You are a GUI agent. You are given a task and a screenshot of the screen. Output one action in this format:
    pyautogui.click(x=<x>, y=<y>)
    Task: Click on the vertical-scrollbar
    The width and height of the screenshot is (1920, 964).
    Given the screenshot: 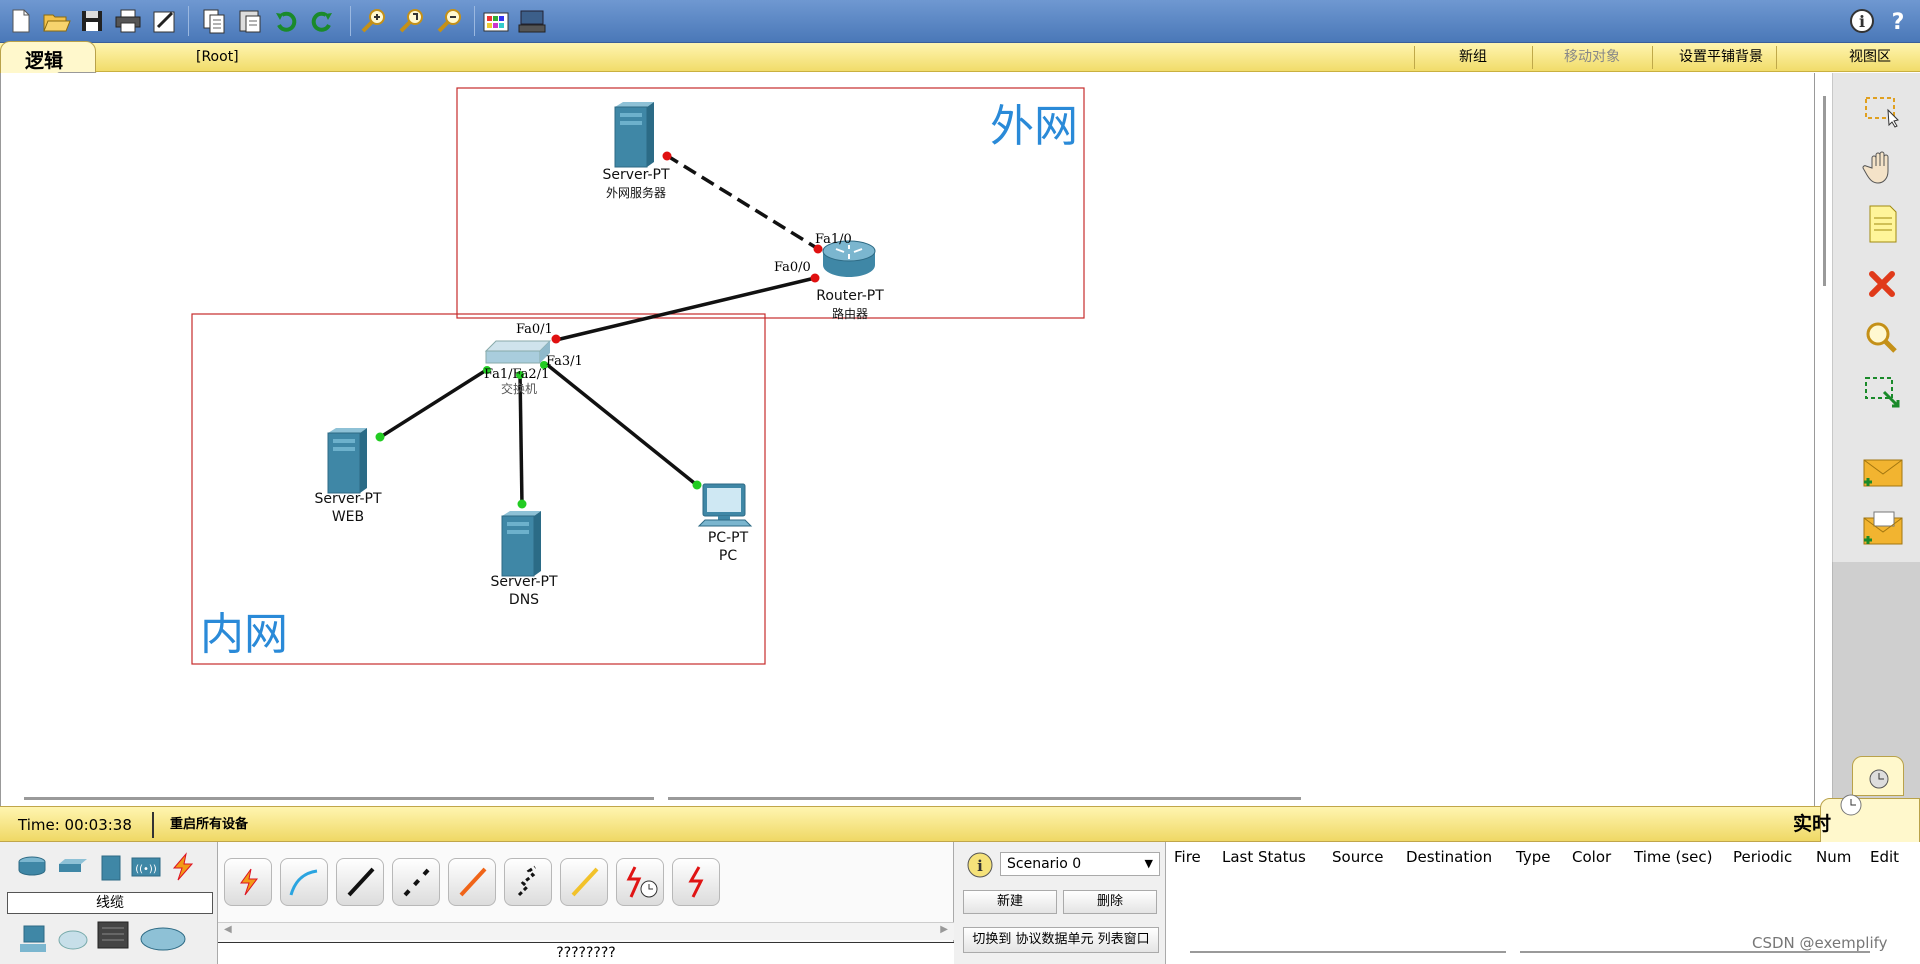 What is the action you would take?
    pyautogui.click(x=1824, y=191)
    